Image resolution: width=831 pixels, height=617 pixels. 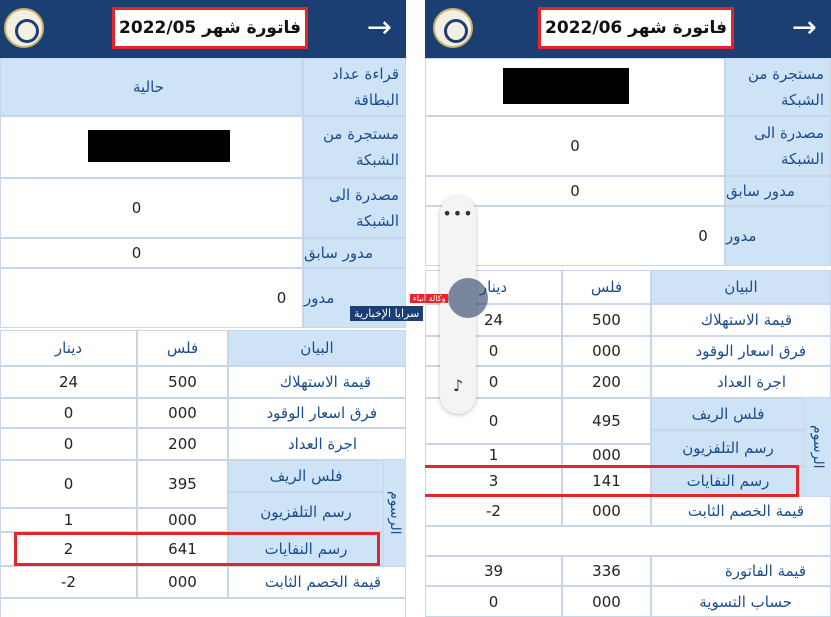 What do you see at coordinates (458, 385) in the screenshot?
I see `music-note-icon: ♪` at bounding box center [458, 385].